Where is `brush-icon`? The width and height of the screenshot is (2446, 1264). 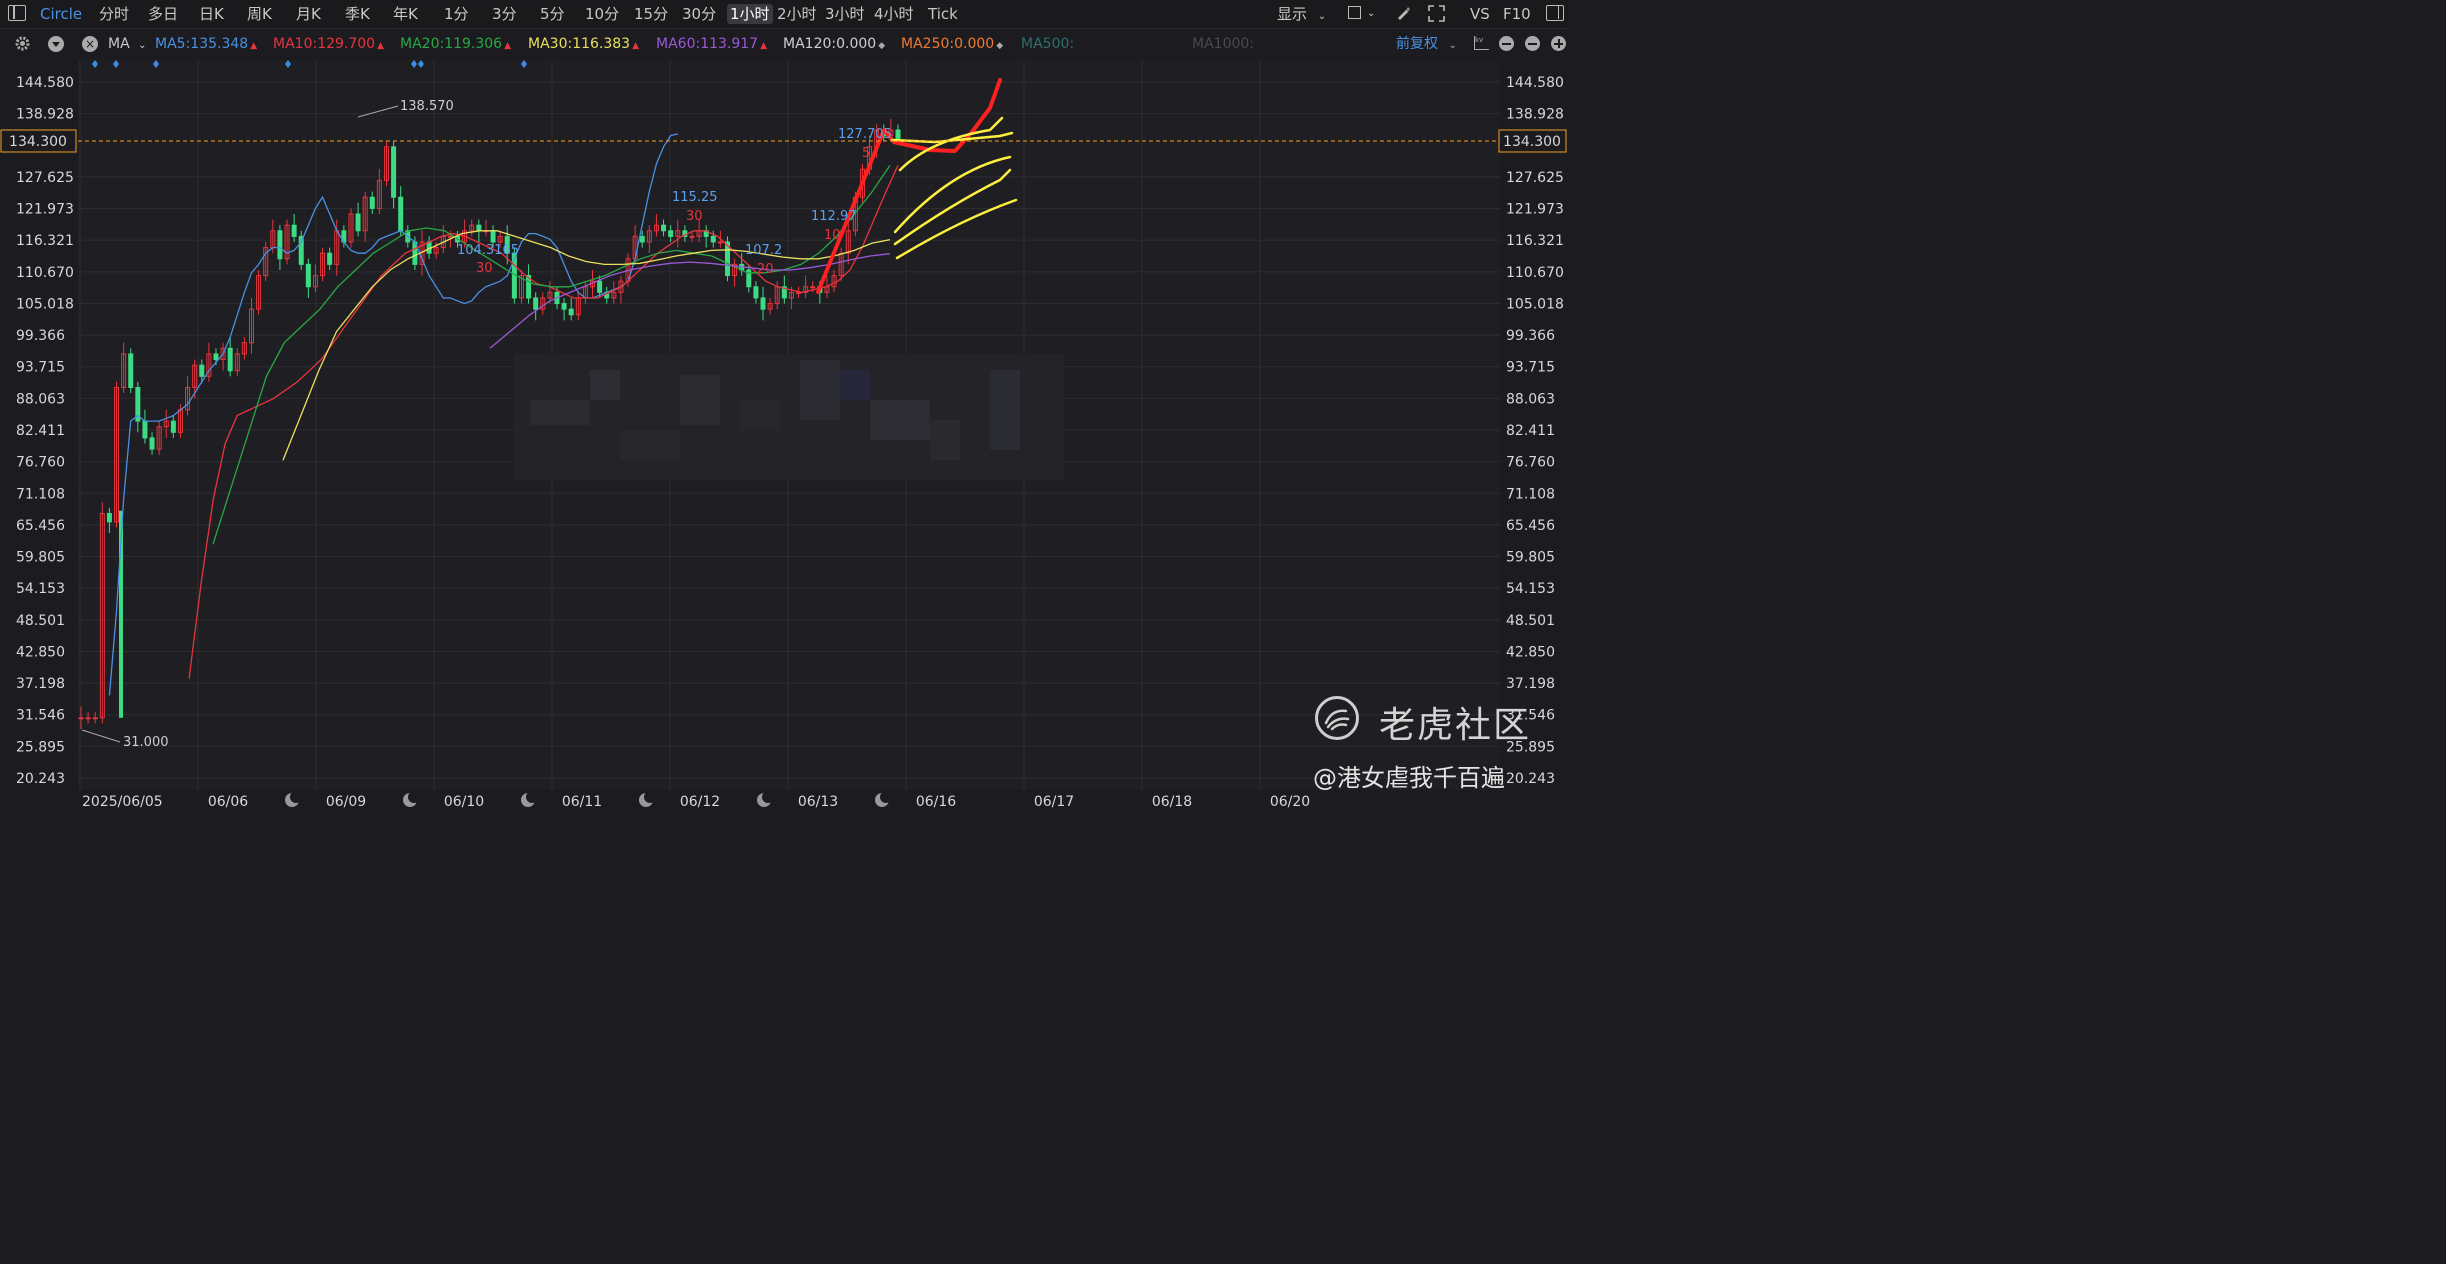 brush-icon is located at coordinates (1403, 15).